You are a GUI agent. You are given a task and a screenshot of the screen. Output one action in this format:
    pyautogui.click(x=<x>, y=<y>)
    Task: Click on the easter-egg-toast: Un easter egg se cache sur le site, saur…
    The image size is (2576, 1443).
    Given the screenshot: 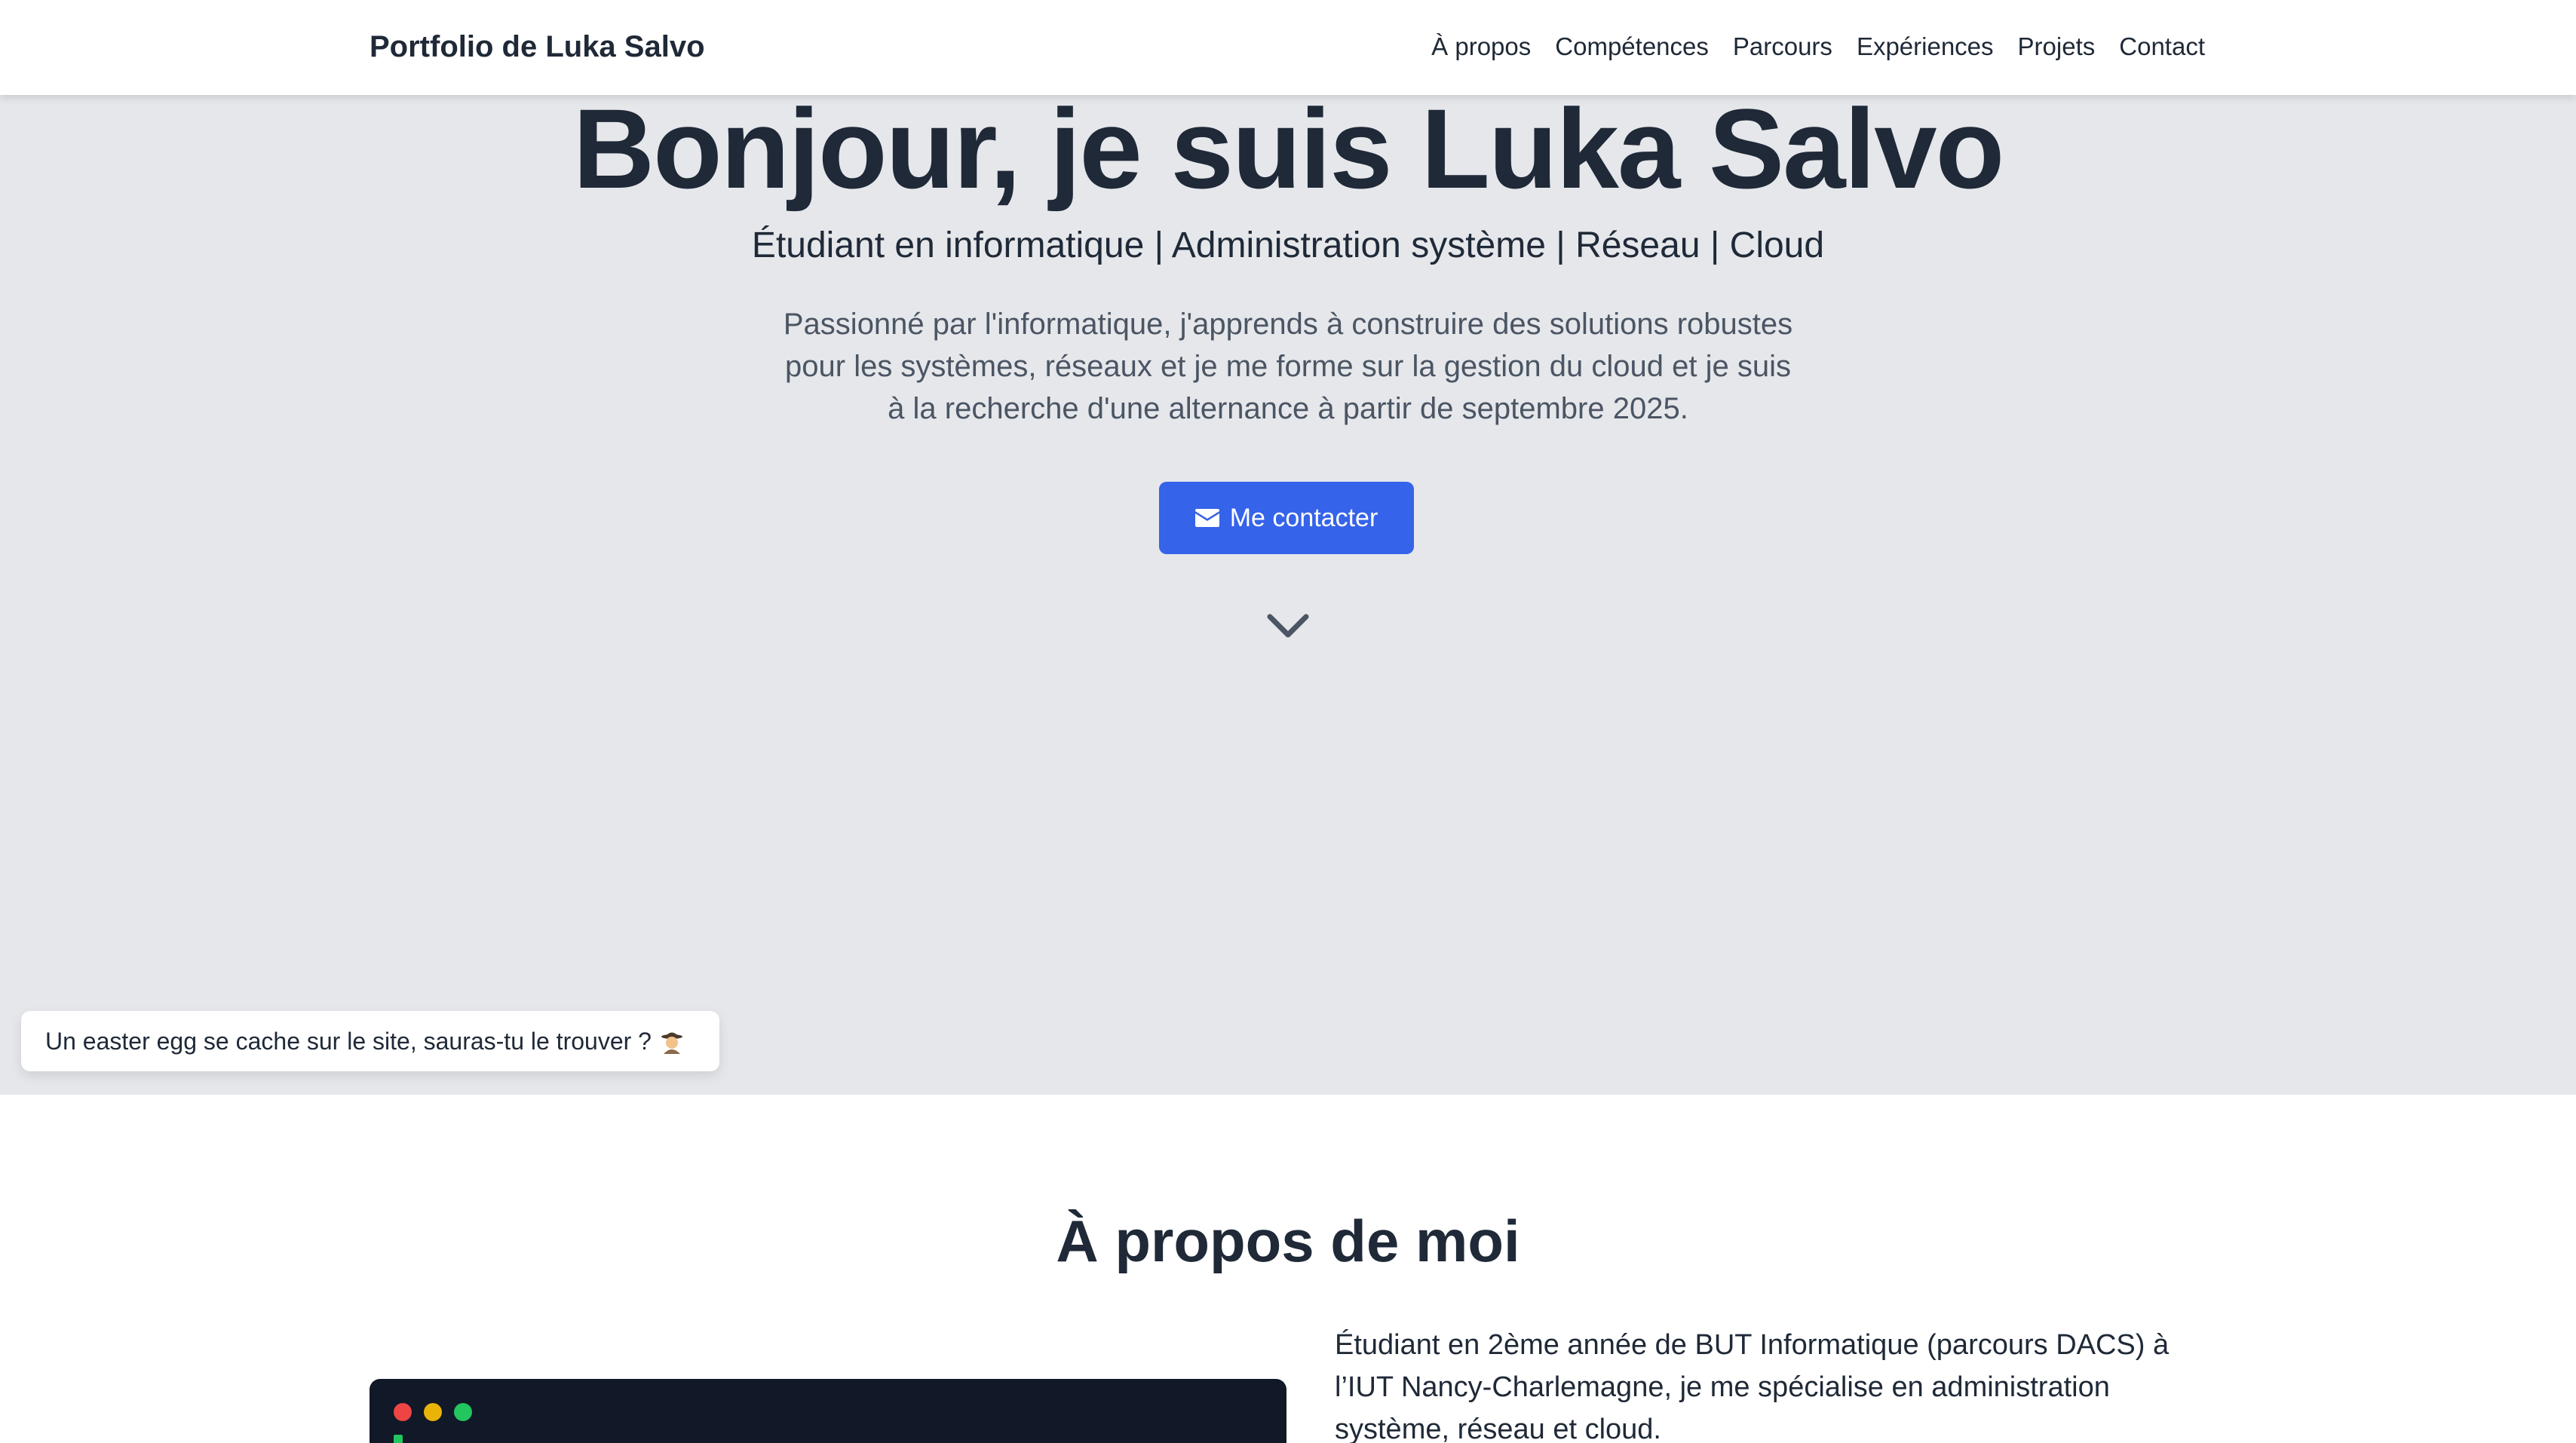 What is the action you would take?
    pyautogui.click(x=370, y=1041)
    